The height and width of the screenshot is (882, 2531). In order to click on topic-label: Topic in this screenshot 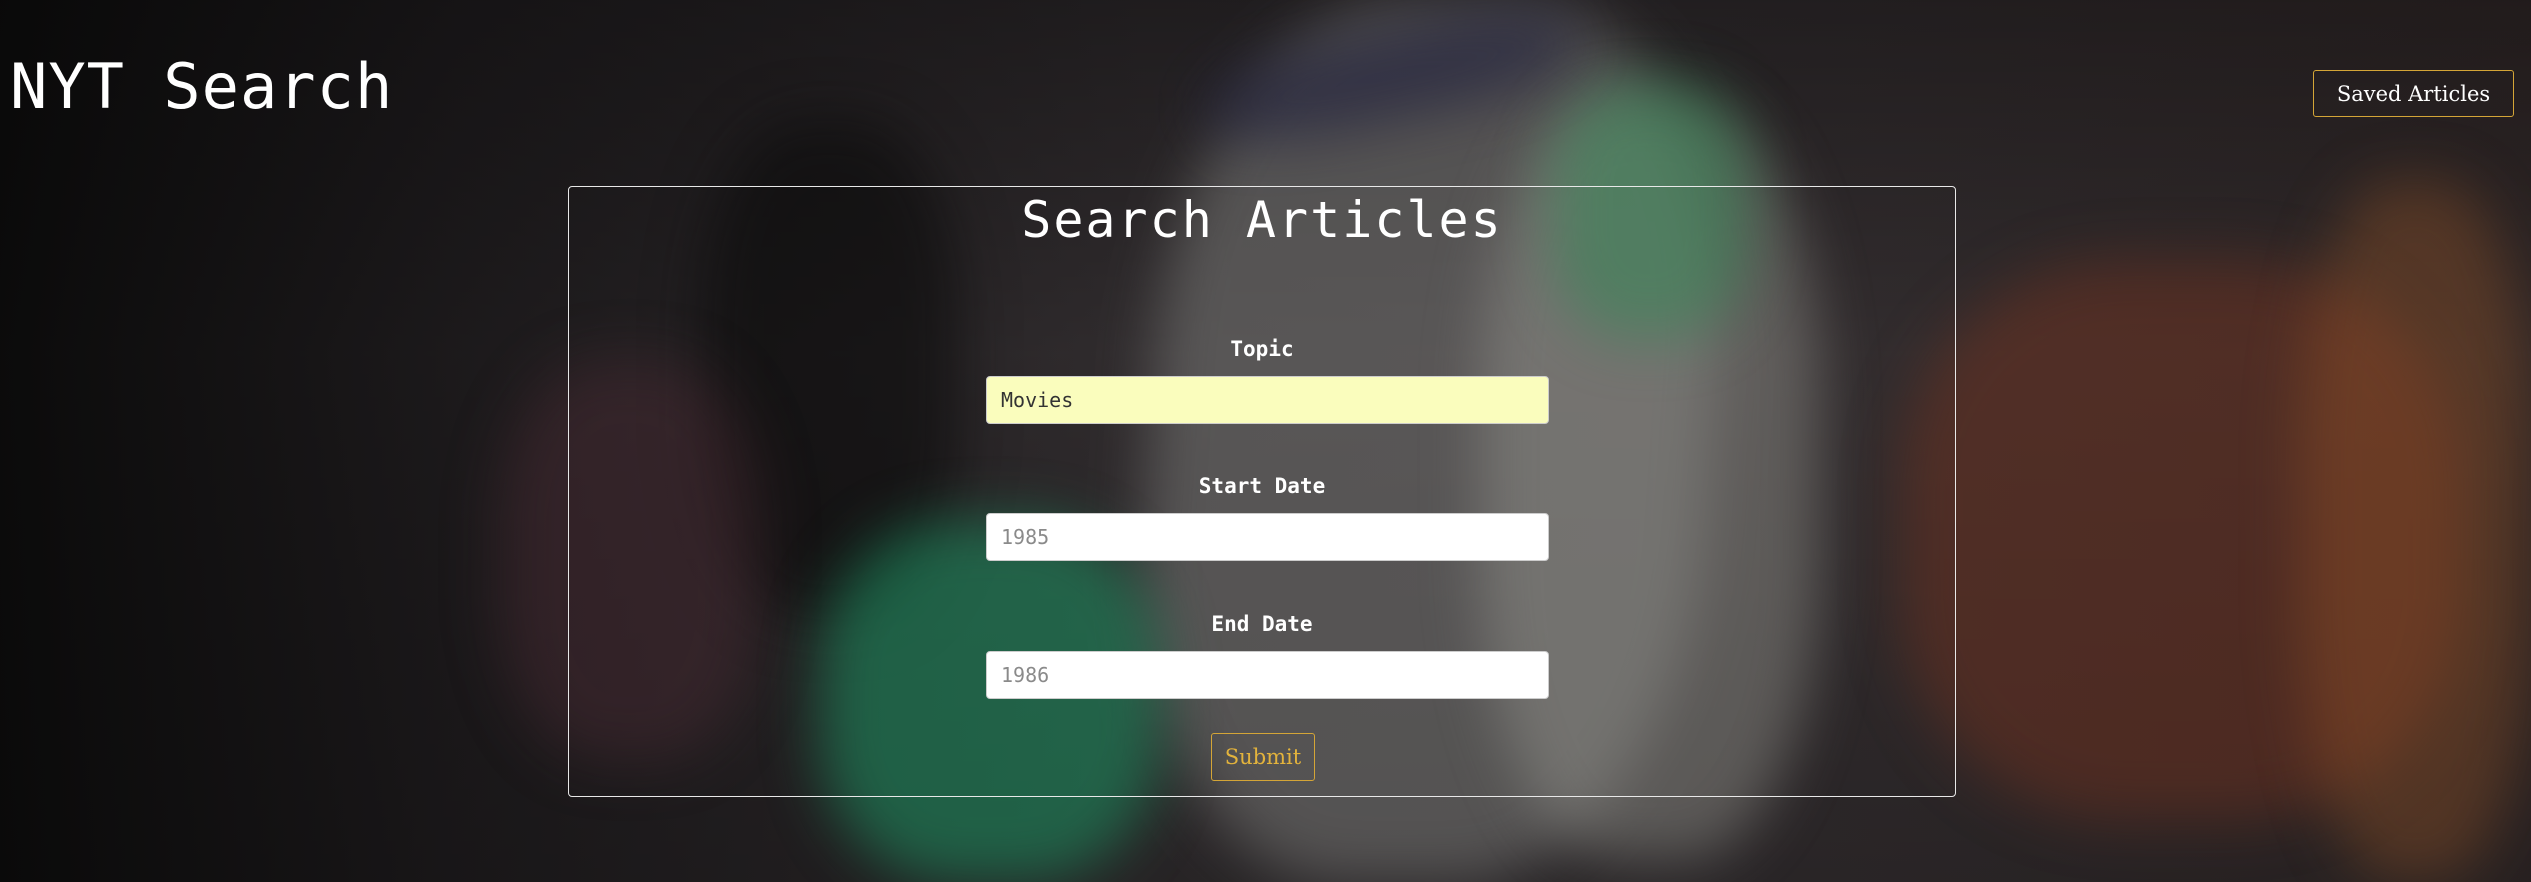, I will do `click(1262, 349)`.